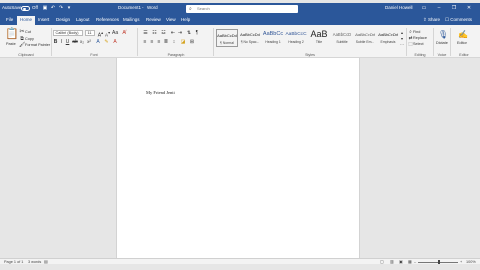 The width and height of the screenshot is (480, 270). I want to click on style-emphasis: AaBbCcDd Emphasis, so click(388, 38).